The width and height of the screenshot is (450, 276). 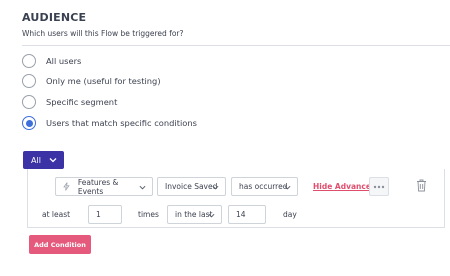 What do you see at coordinates (54, 17) in the screenshot?
I see `section-title: AUDIENCE` at bounding box center [54, 17].